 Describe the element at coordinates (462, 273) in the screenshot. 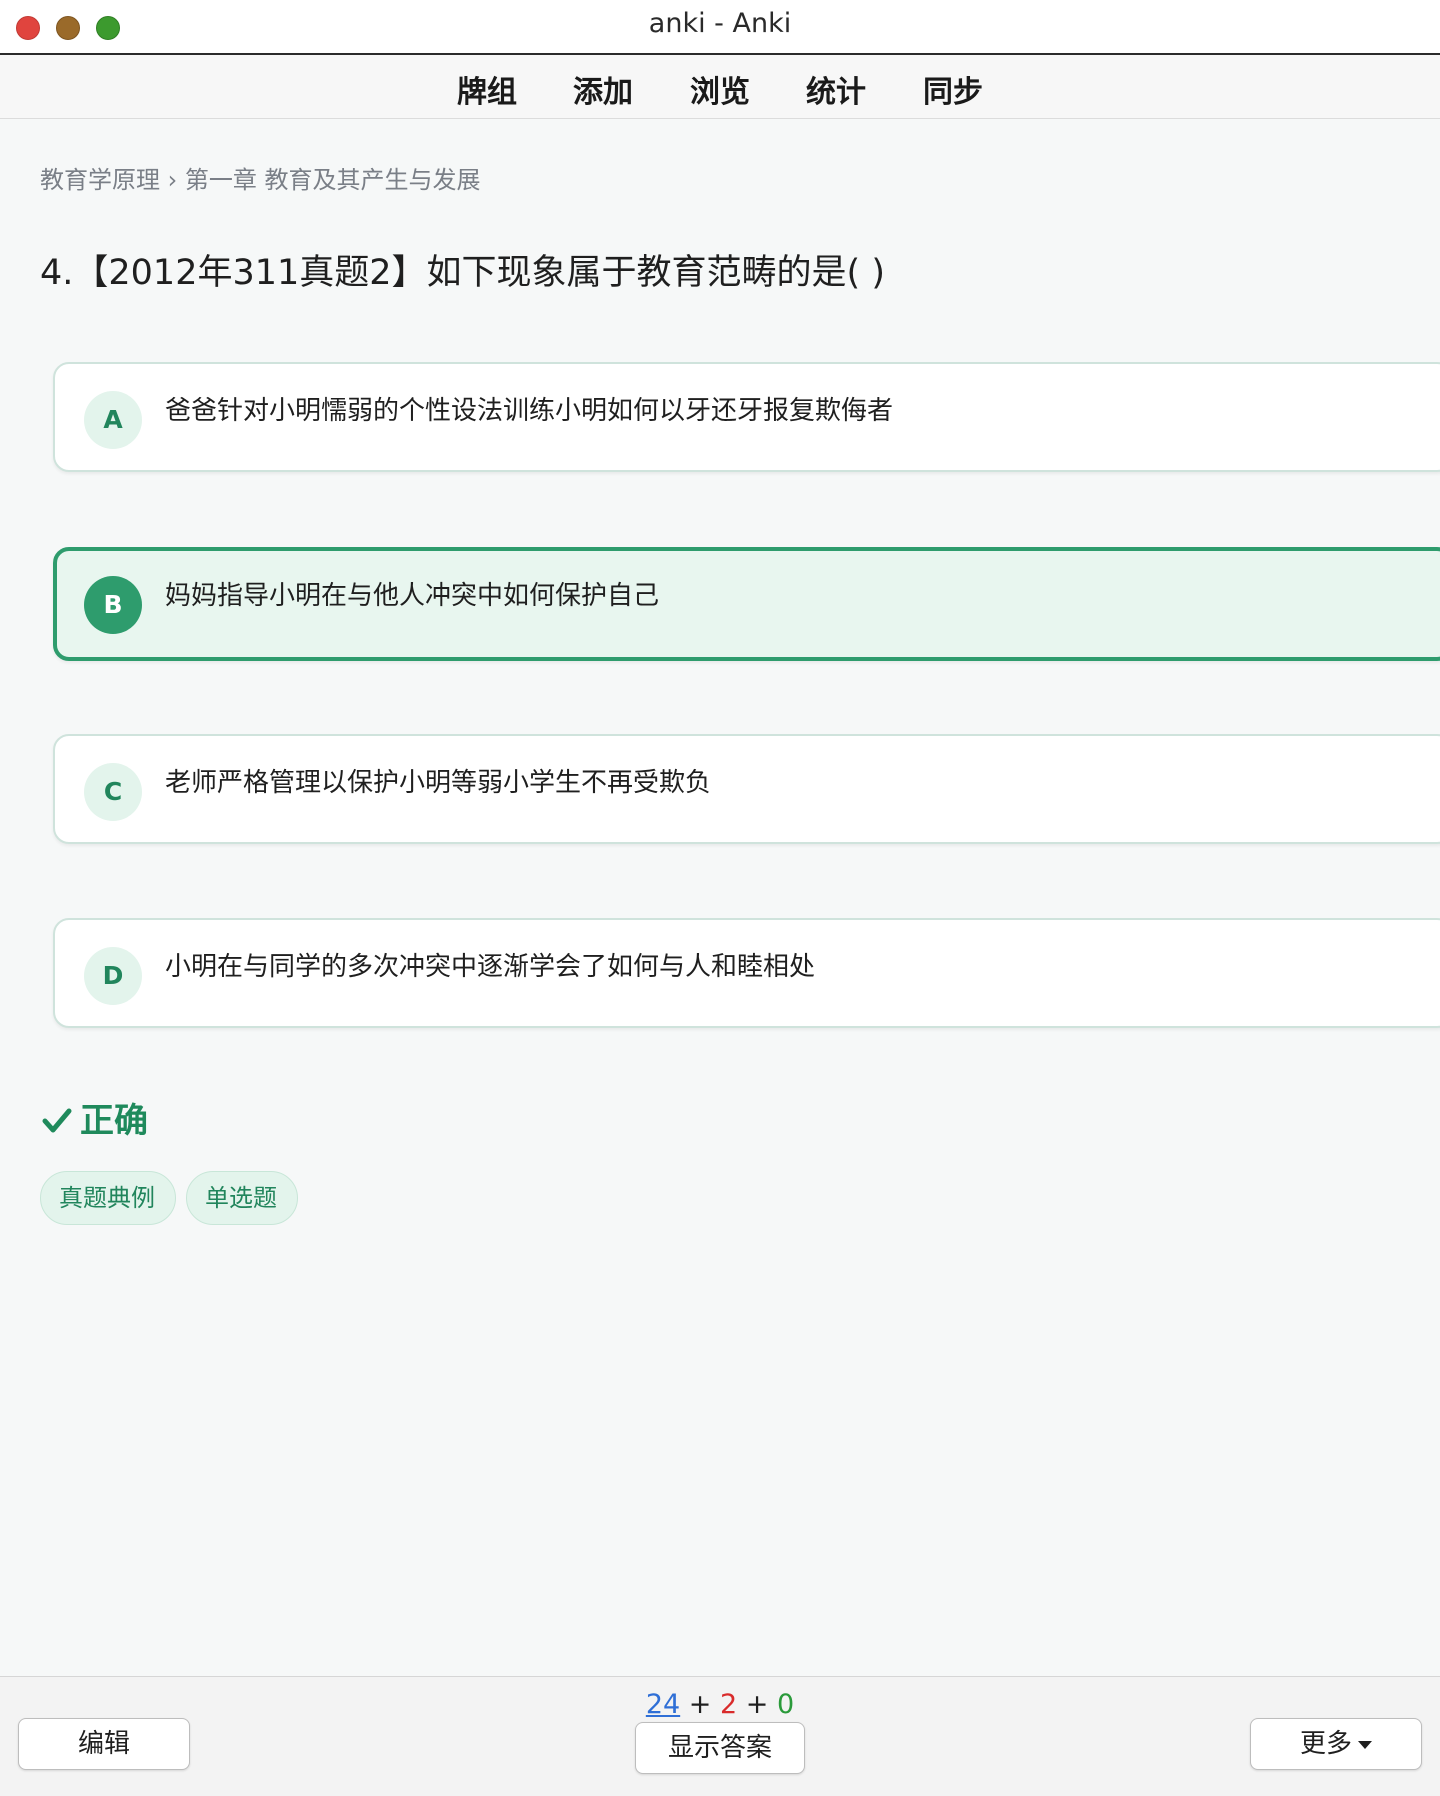

I see `question-text: 4.【2012年311真题2】如下现象属于教育范畴的是( )` at that location.